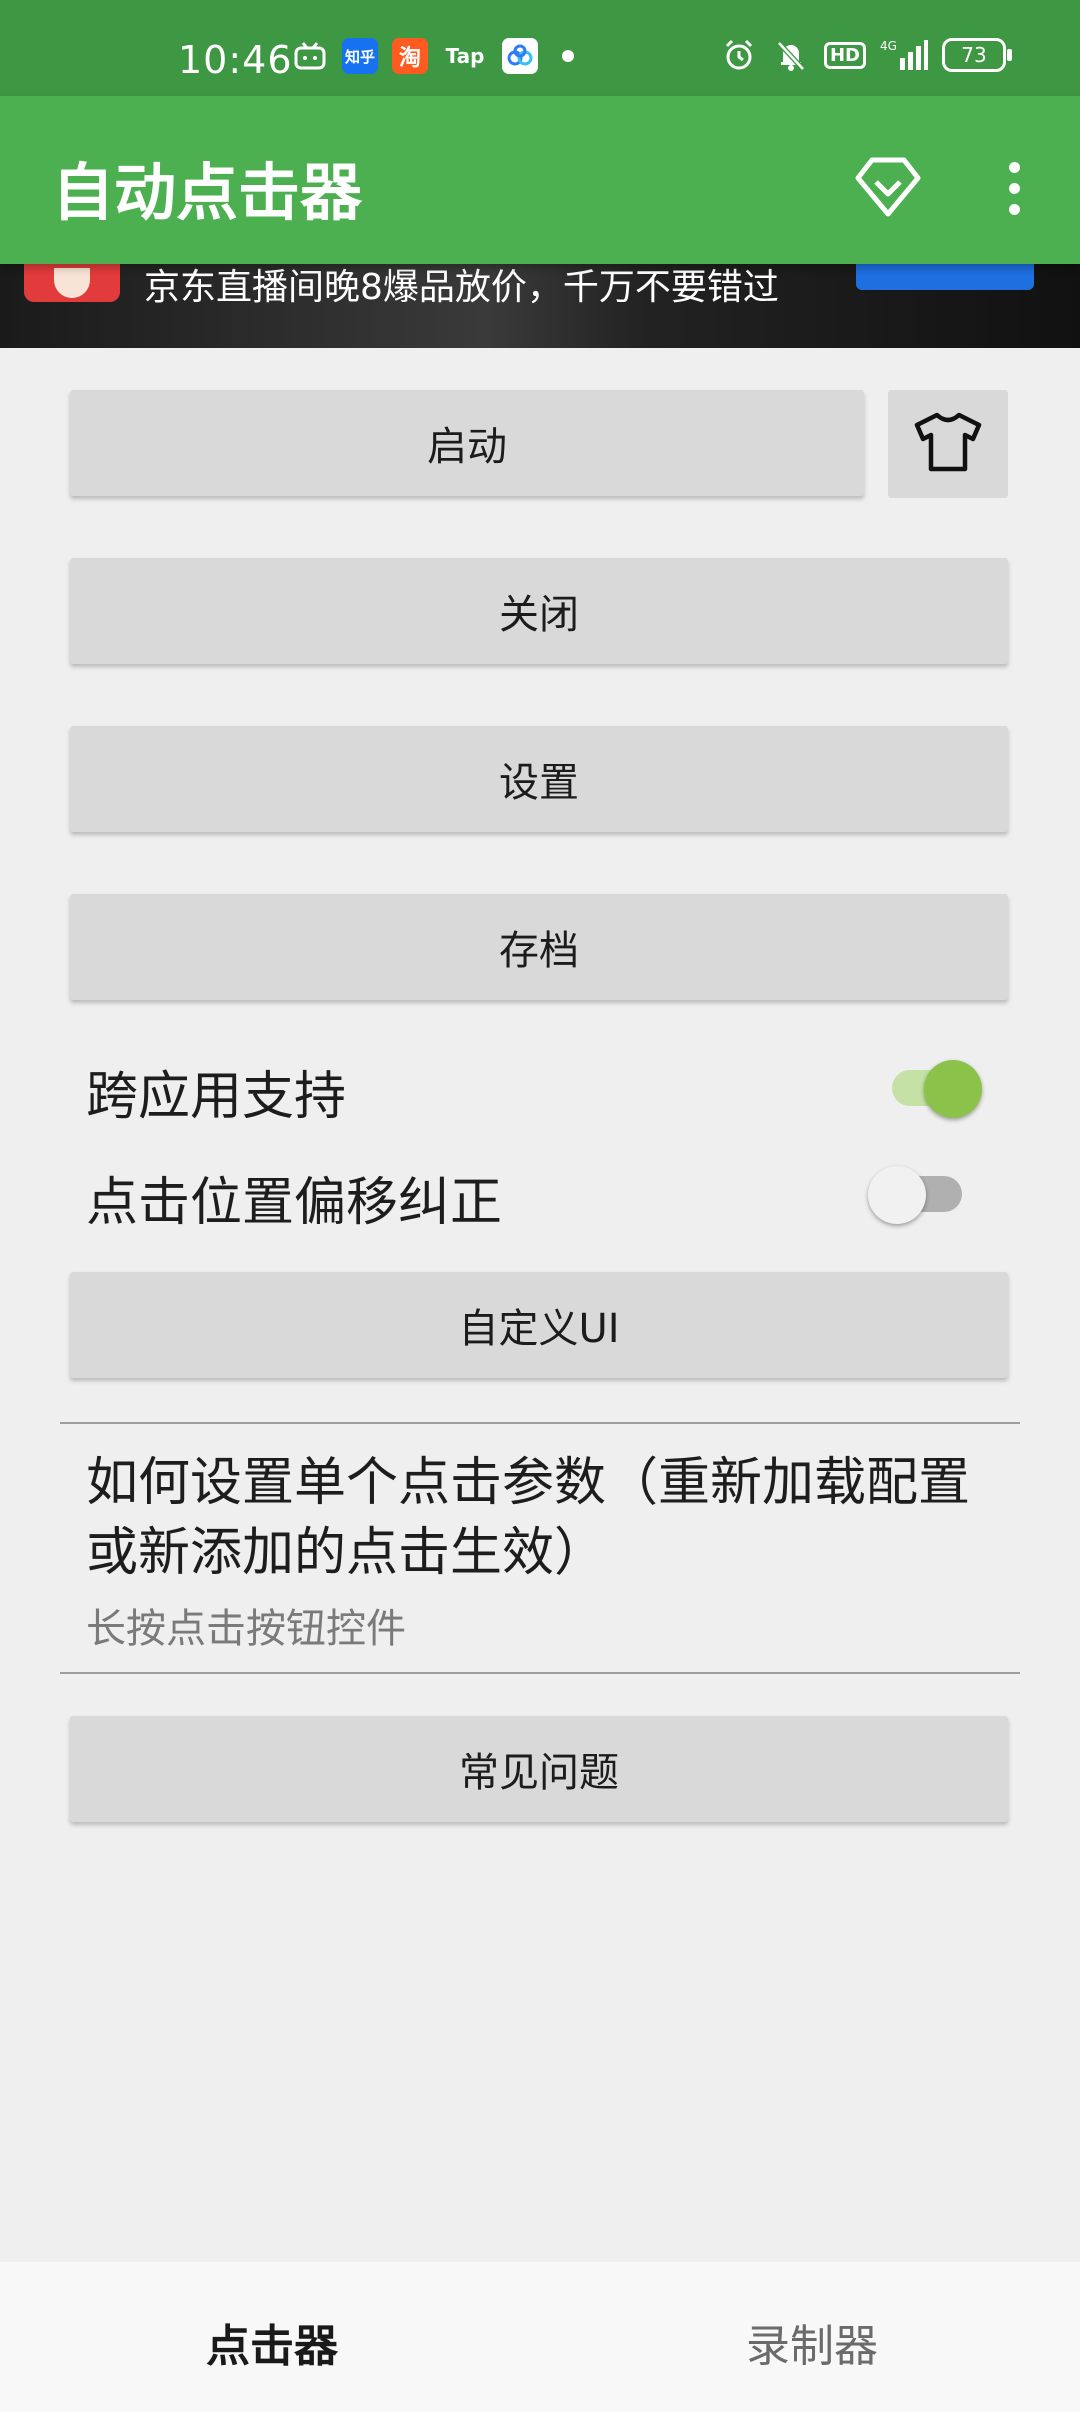 The height and width of the screenshot is (2412, 1080). What do you see at coordinates (246, 1629) in the screenshot?
I see `help-subtitle: 长按点击按钮控件` at bounding box center [246, 1629].